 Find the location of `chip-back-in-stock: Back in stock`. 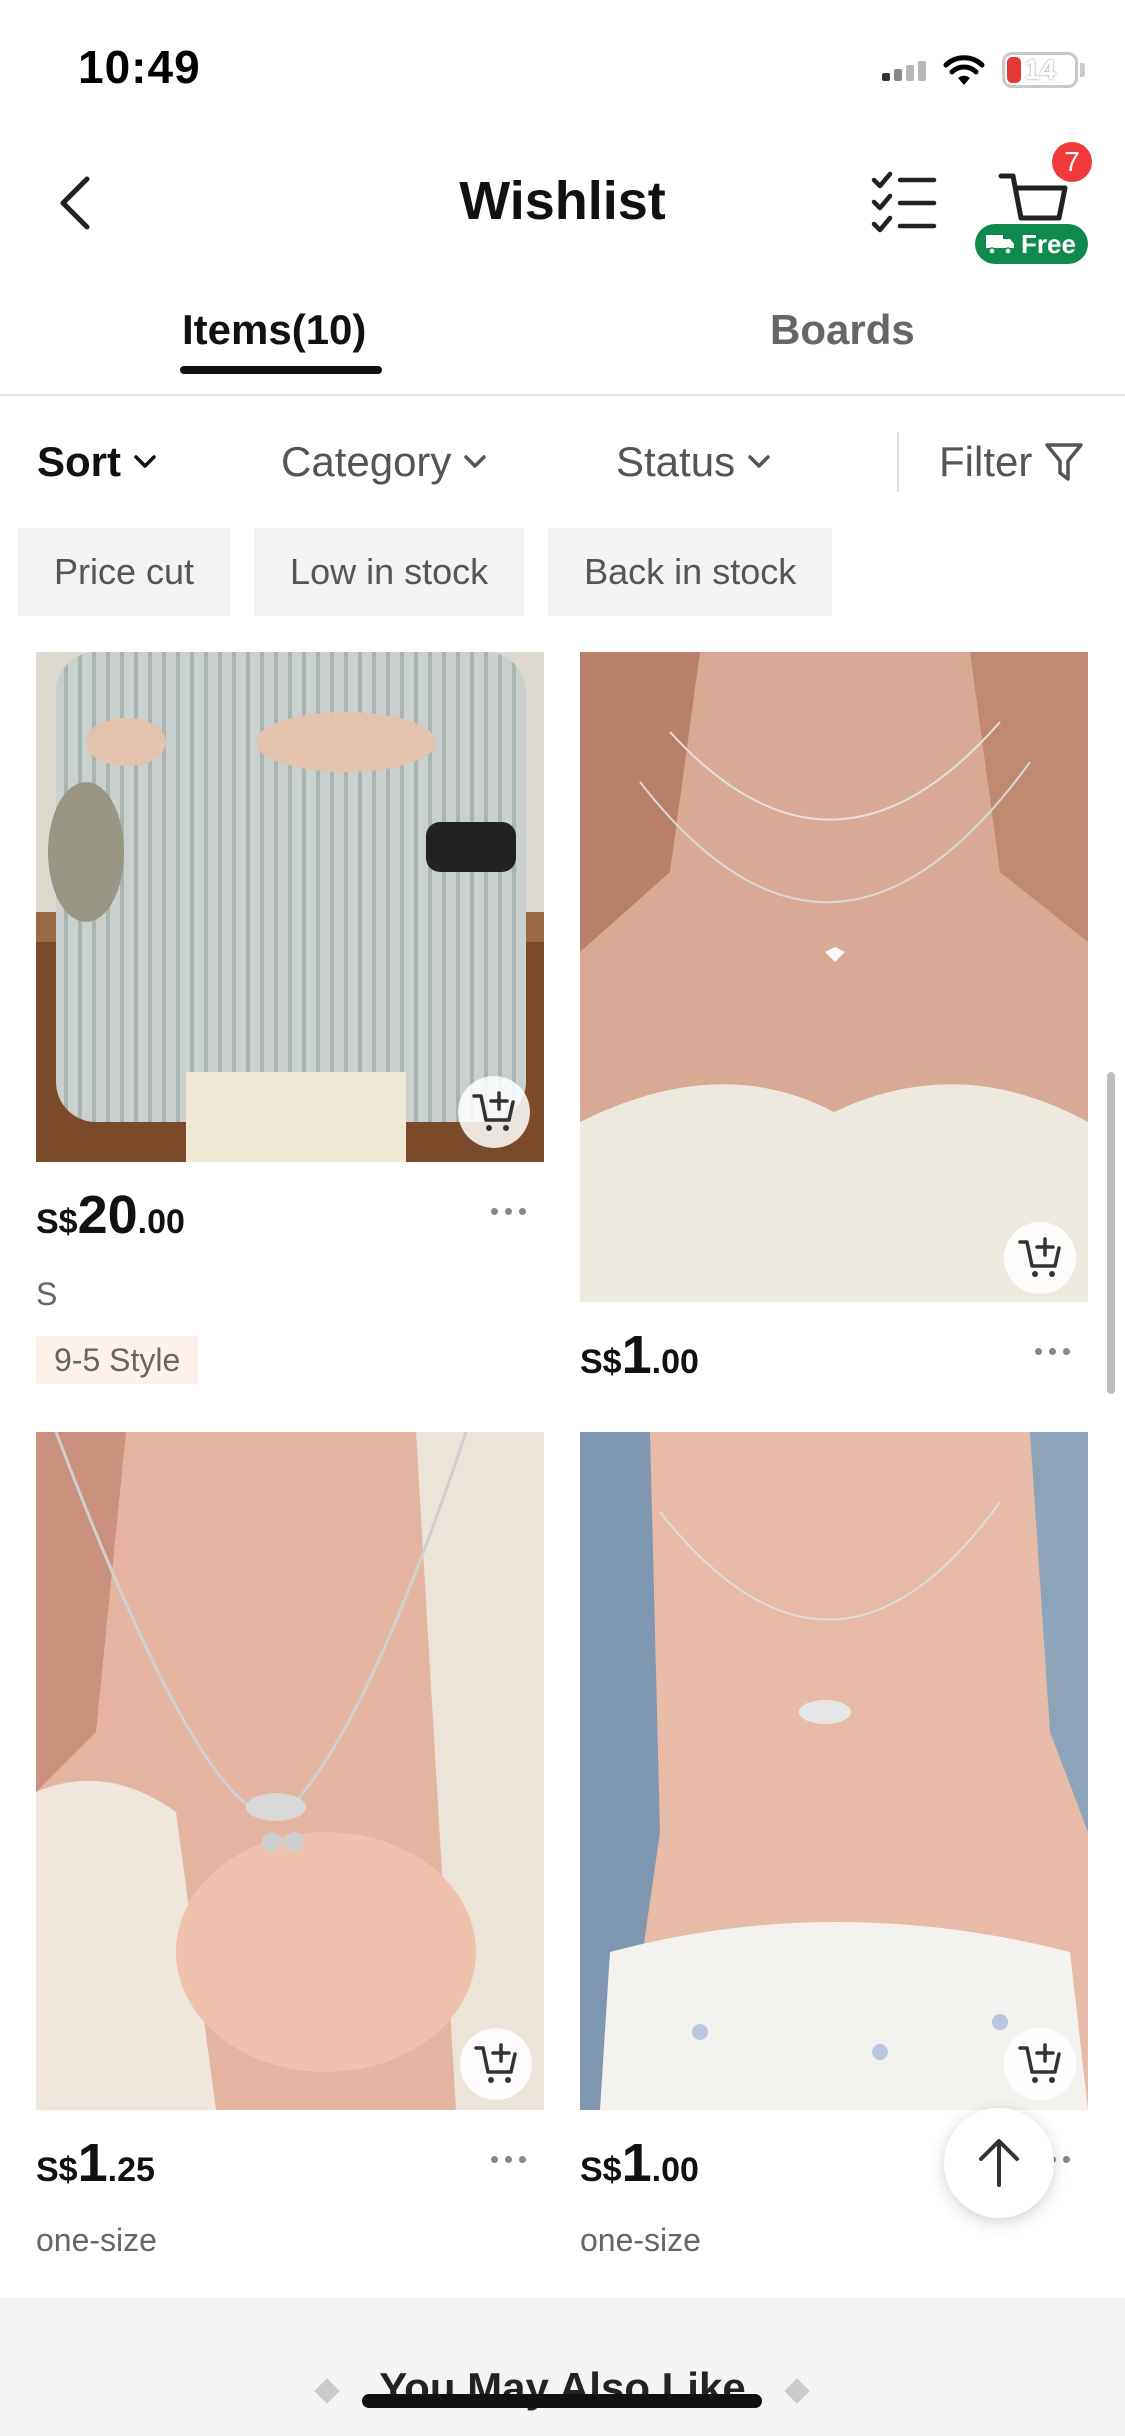

chip-back-in-stock: Back in stock is located at coordinates (690, 572).